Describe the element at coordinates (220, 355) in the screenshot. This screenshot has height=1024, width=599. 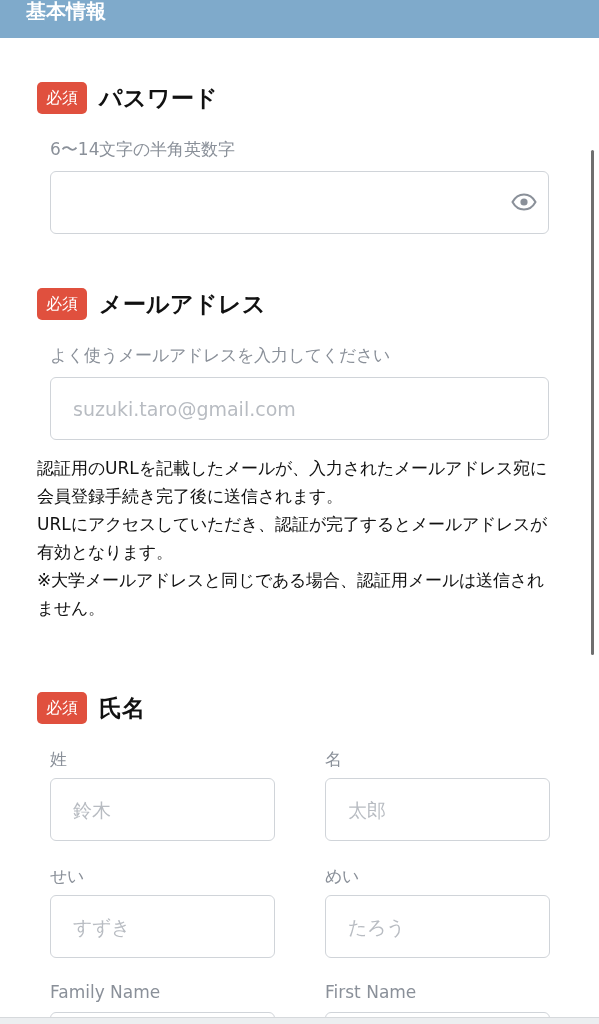
I see `field-hint: よく使うメールアドレスを入力してください` at that location.